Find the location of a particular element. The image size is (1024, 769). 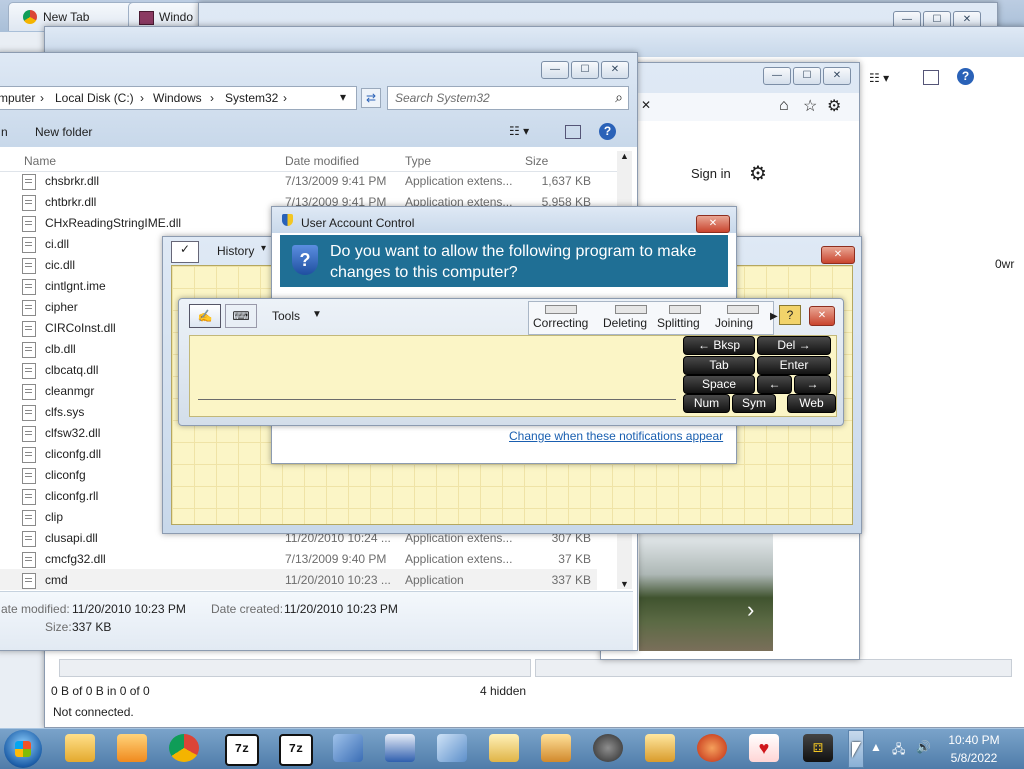

gear-icon: ⚙ is located at coordinates (758, 173).